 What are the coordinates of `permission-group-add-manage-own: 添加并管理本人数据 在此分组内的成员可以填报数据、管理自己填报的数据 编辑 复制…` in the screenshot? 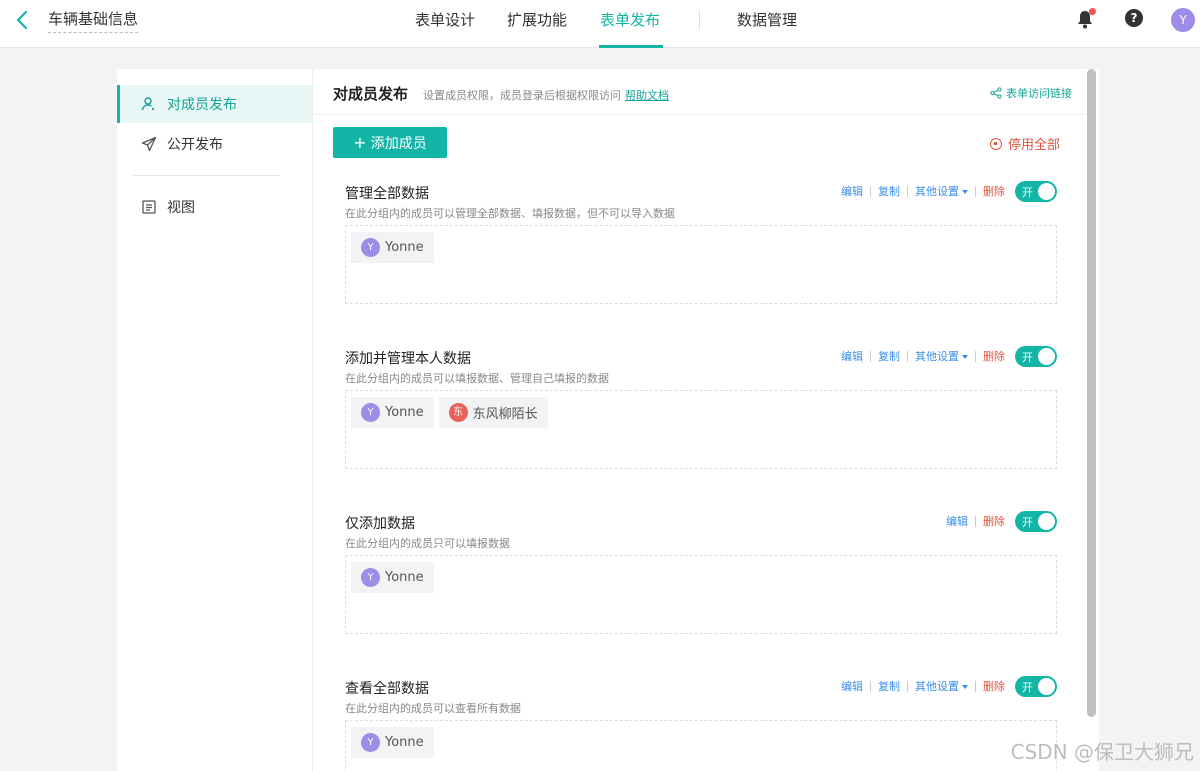 It's located at (701, 407).